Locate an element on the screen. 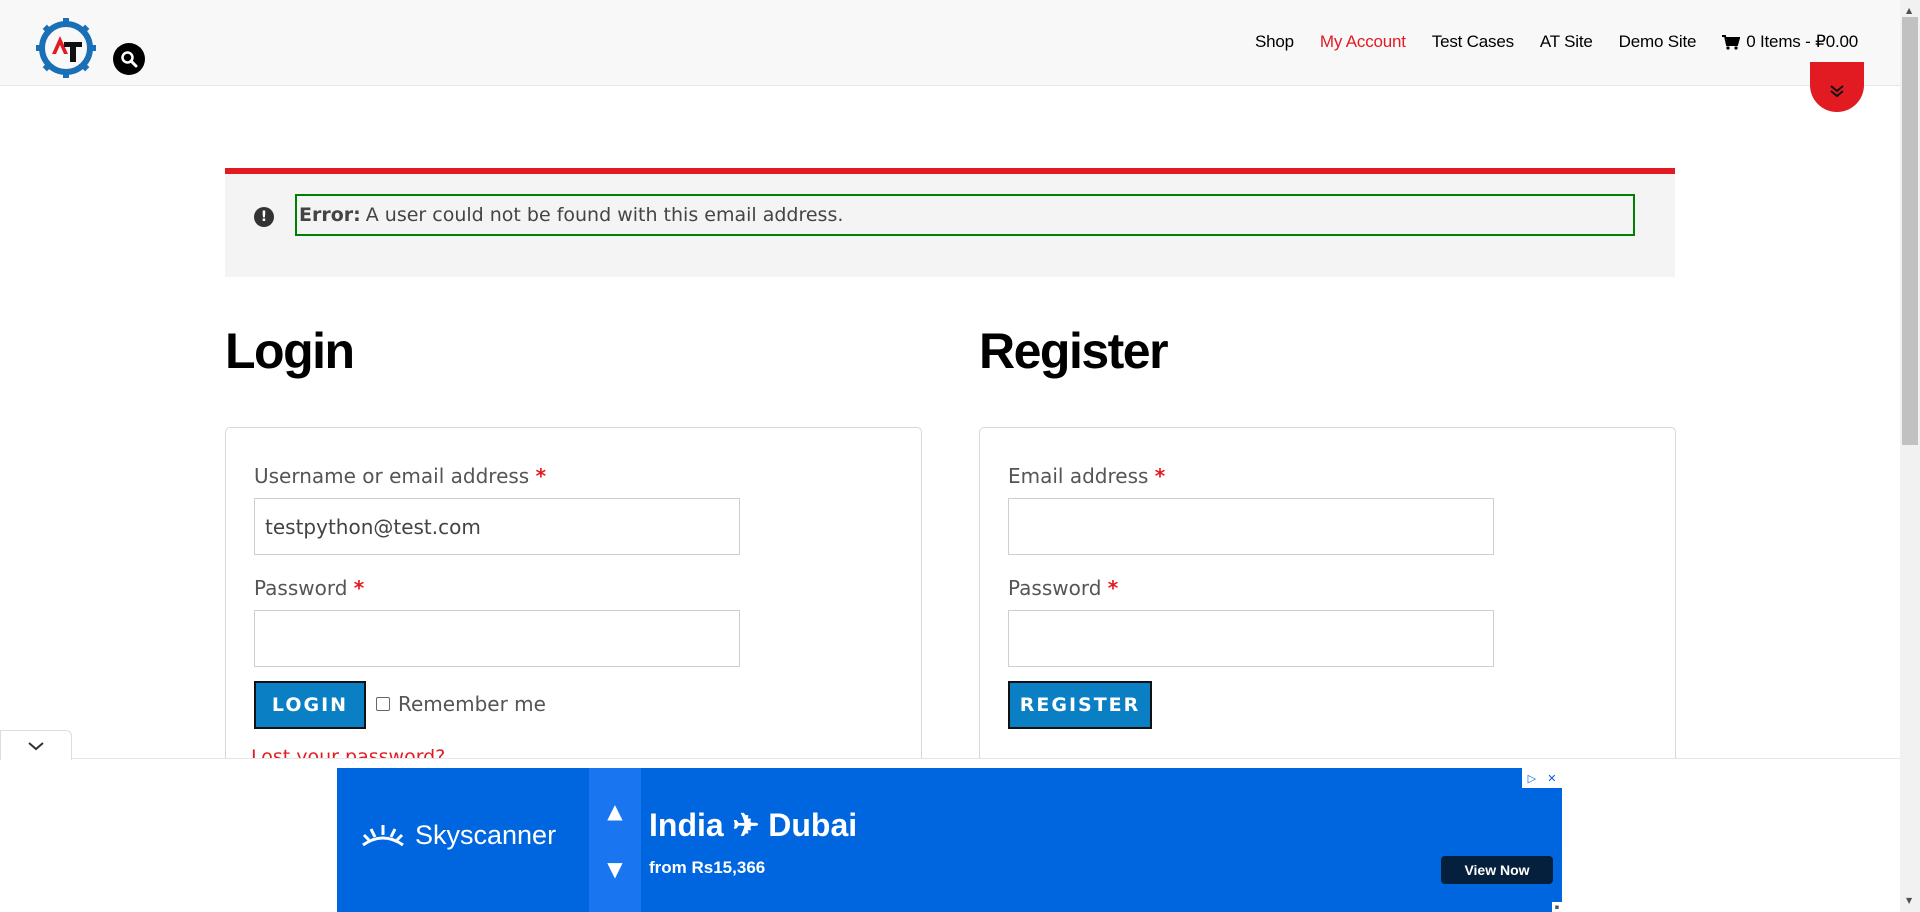 The width and height of the screenshot is (1920, 912). login-title: Login is located at coordinates (290, 351).